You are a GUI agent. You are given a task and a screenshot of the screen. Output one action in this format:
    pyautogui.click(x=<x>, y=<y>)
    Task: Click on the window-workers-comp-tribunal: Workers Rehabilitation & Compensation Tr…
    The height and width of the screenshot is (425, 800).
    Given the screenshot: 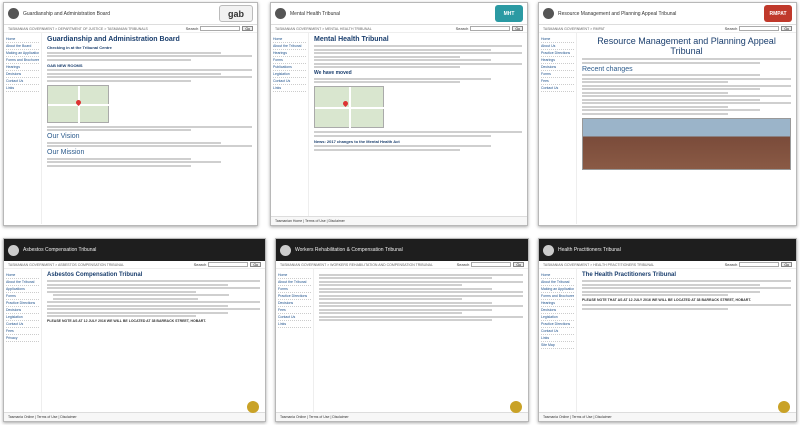 What is the action you would take?
    pyautogui.click(x=402, y=330)
    